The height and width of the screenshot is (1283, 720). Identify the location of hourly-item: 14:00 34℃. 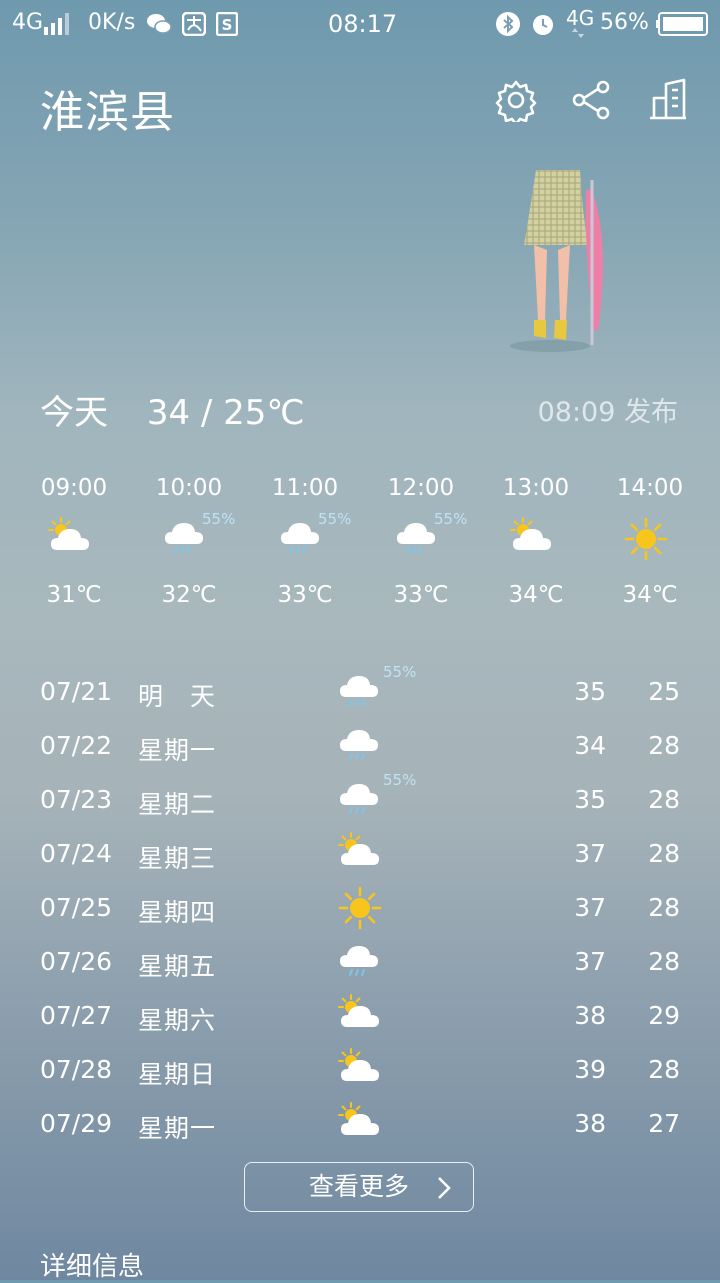
(650, 539).